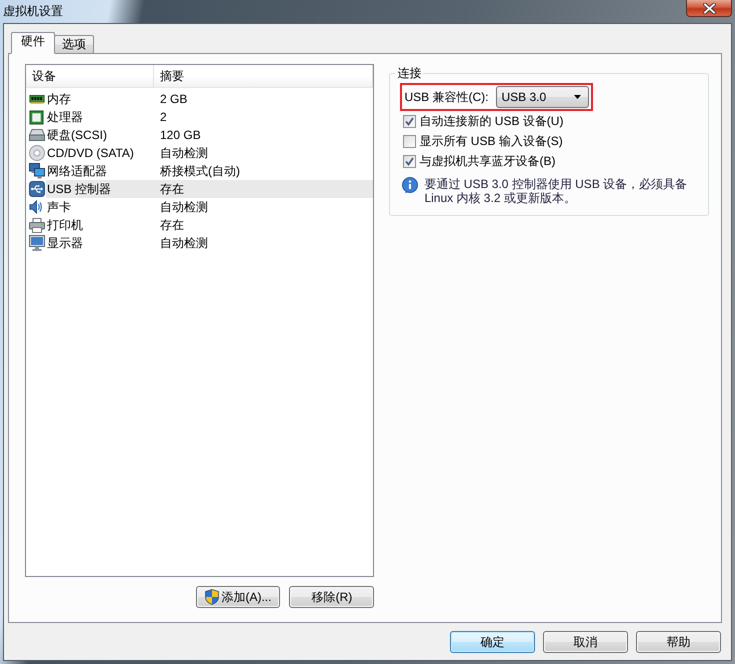 The width and height of the screenshot is (735, 664). I want to click on tab: 硬件, so click(33, 43).